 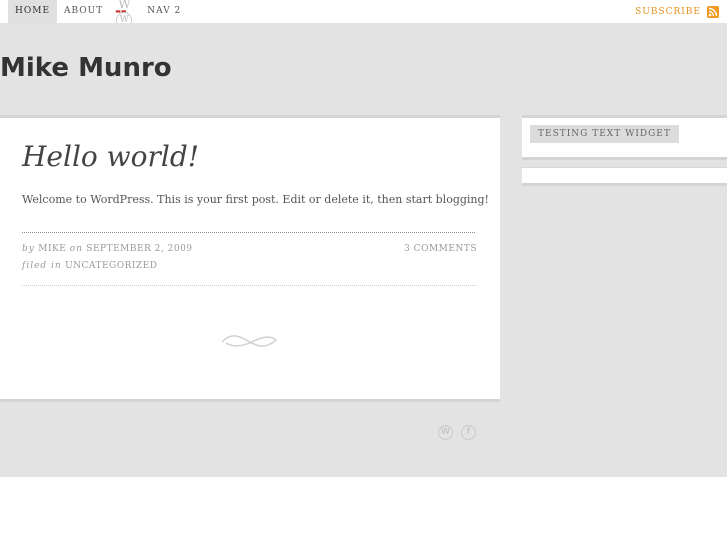 I want to click on post-divider, so click(x=248, y=232).